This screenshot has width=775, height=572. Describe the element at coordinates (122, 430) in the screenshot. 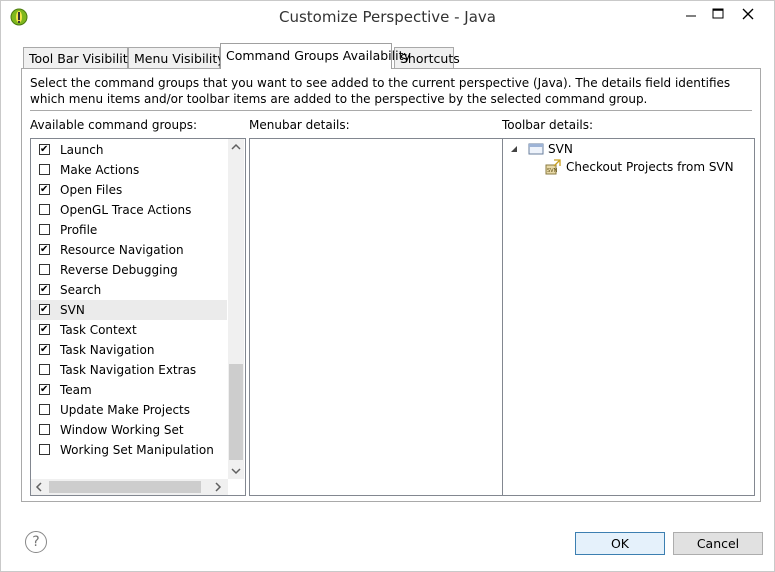

I see `list-item-label: Window Working Set` at that location.